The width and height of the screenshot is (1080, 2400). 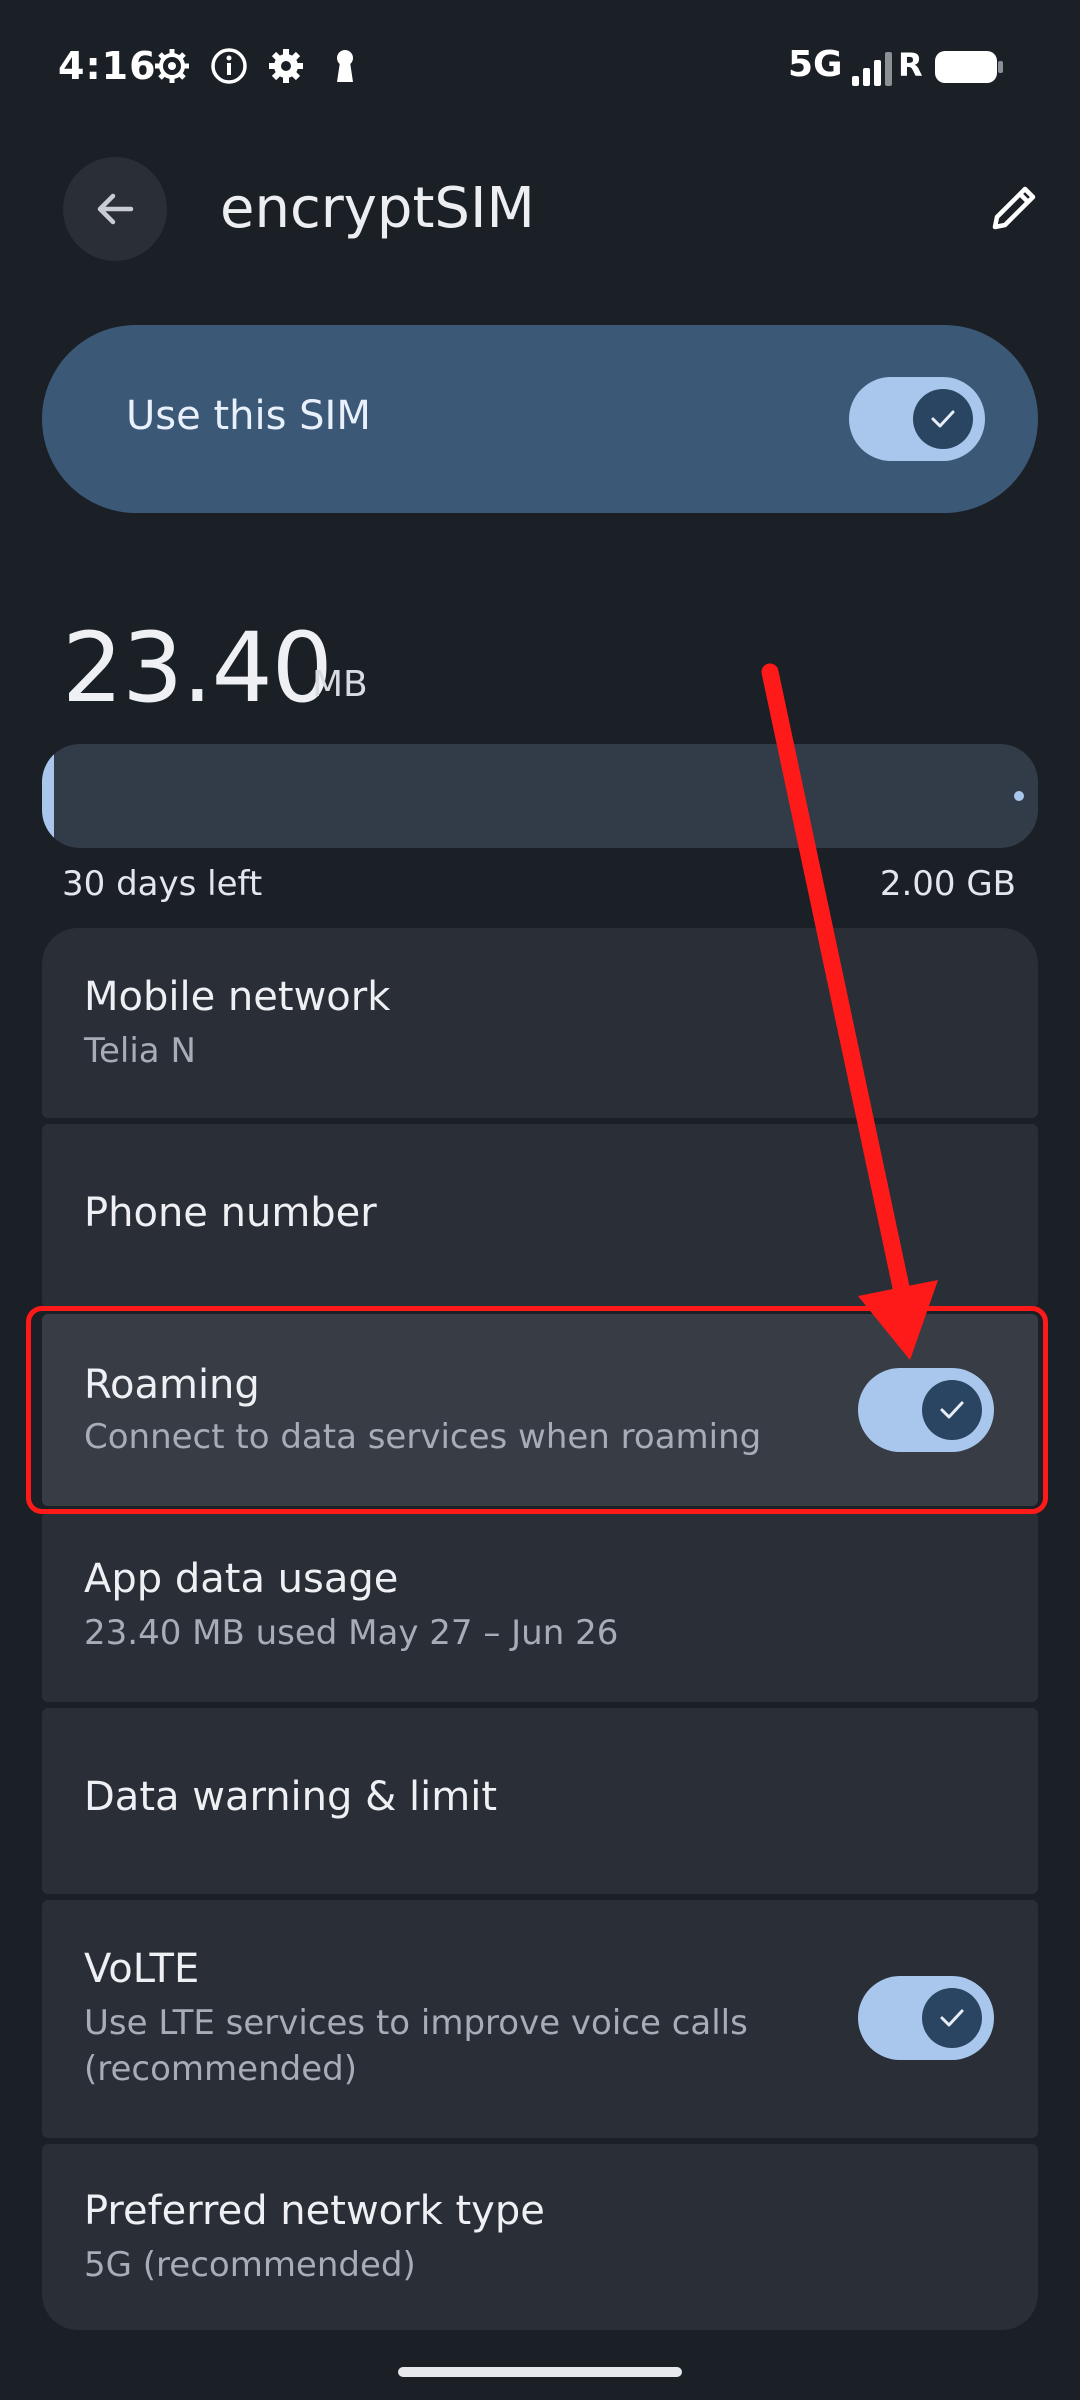 I want to click on page-title: encryptSIM, so click(x=377, y=208).